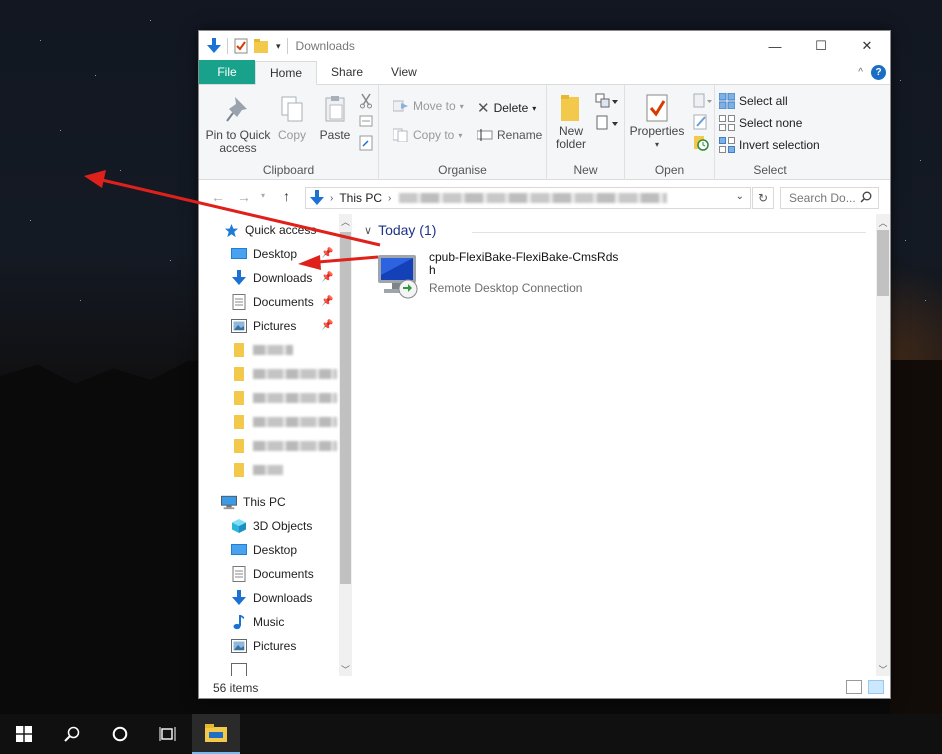 This screenshot has height=754, width=942. Describe the element at coordinates (244, 197) in the screenshot. I see `forward-arrow-icon: →` at that location.